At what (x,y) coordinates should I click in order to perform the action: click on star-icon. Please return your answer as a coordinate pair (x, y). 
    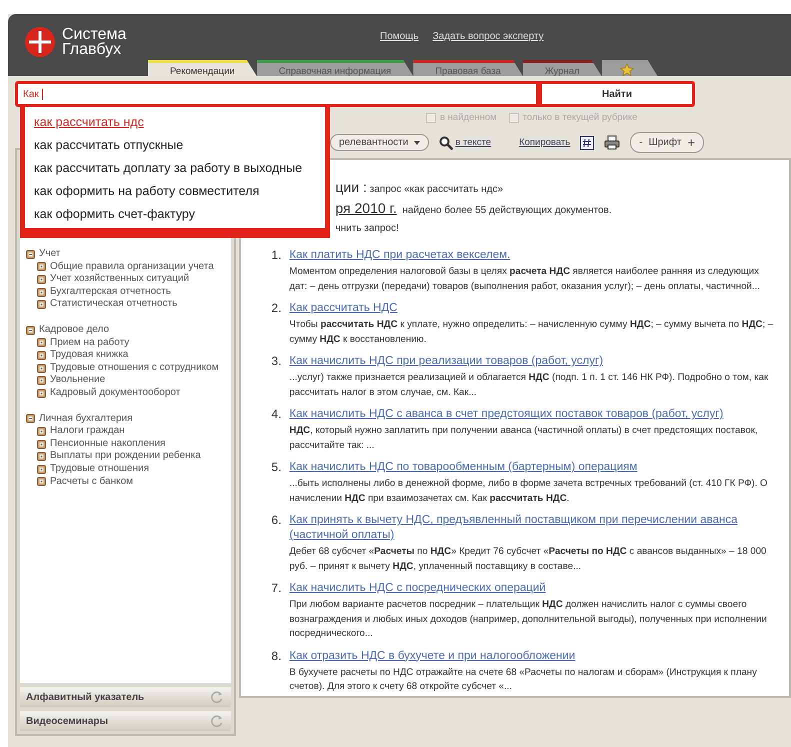
    Looking at the image, I should click on (627, 69).